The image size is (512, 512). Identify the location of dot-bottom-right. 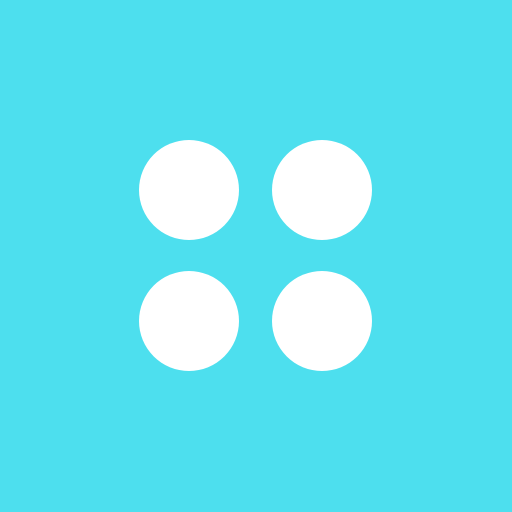
(322, 321).